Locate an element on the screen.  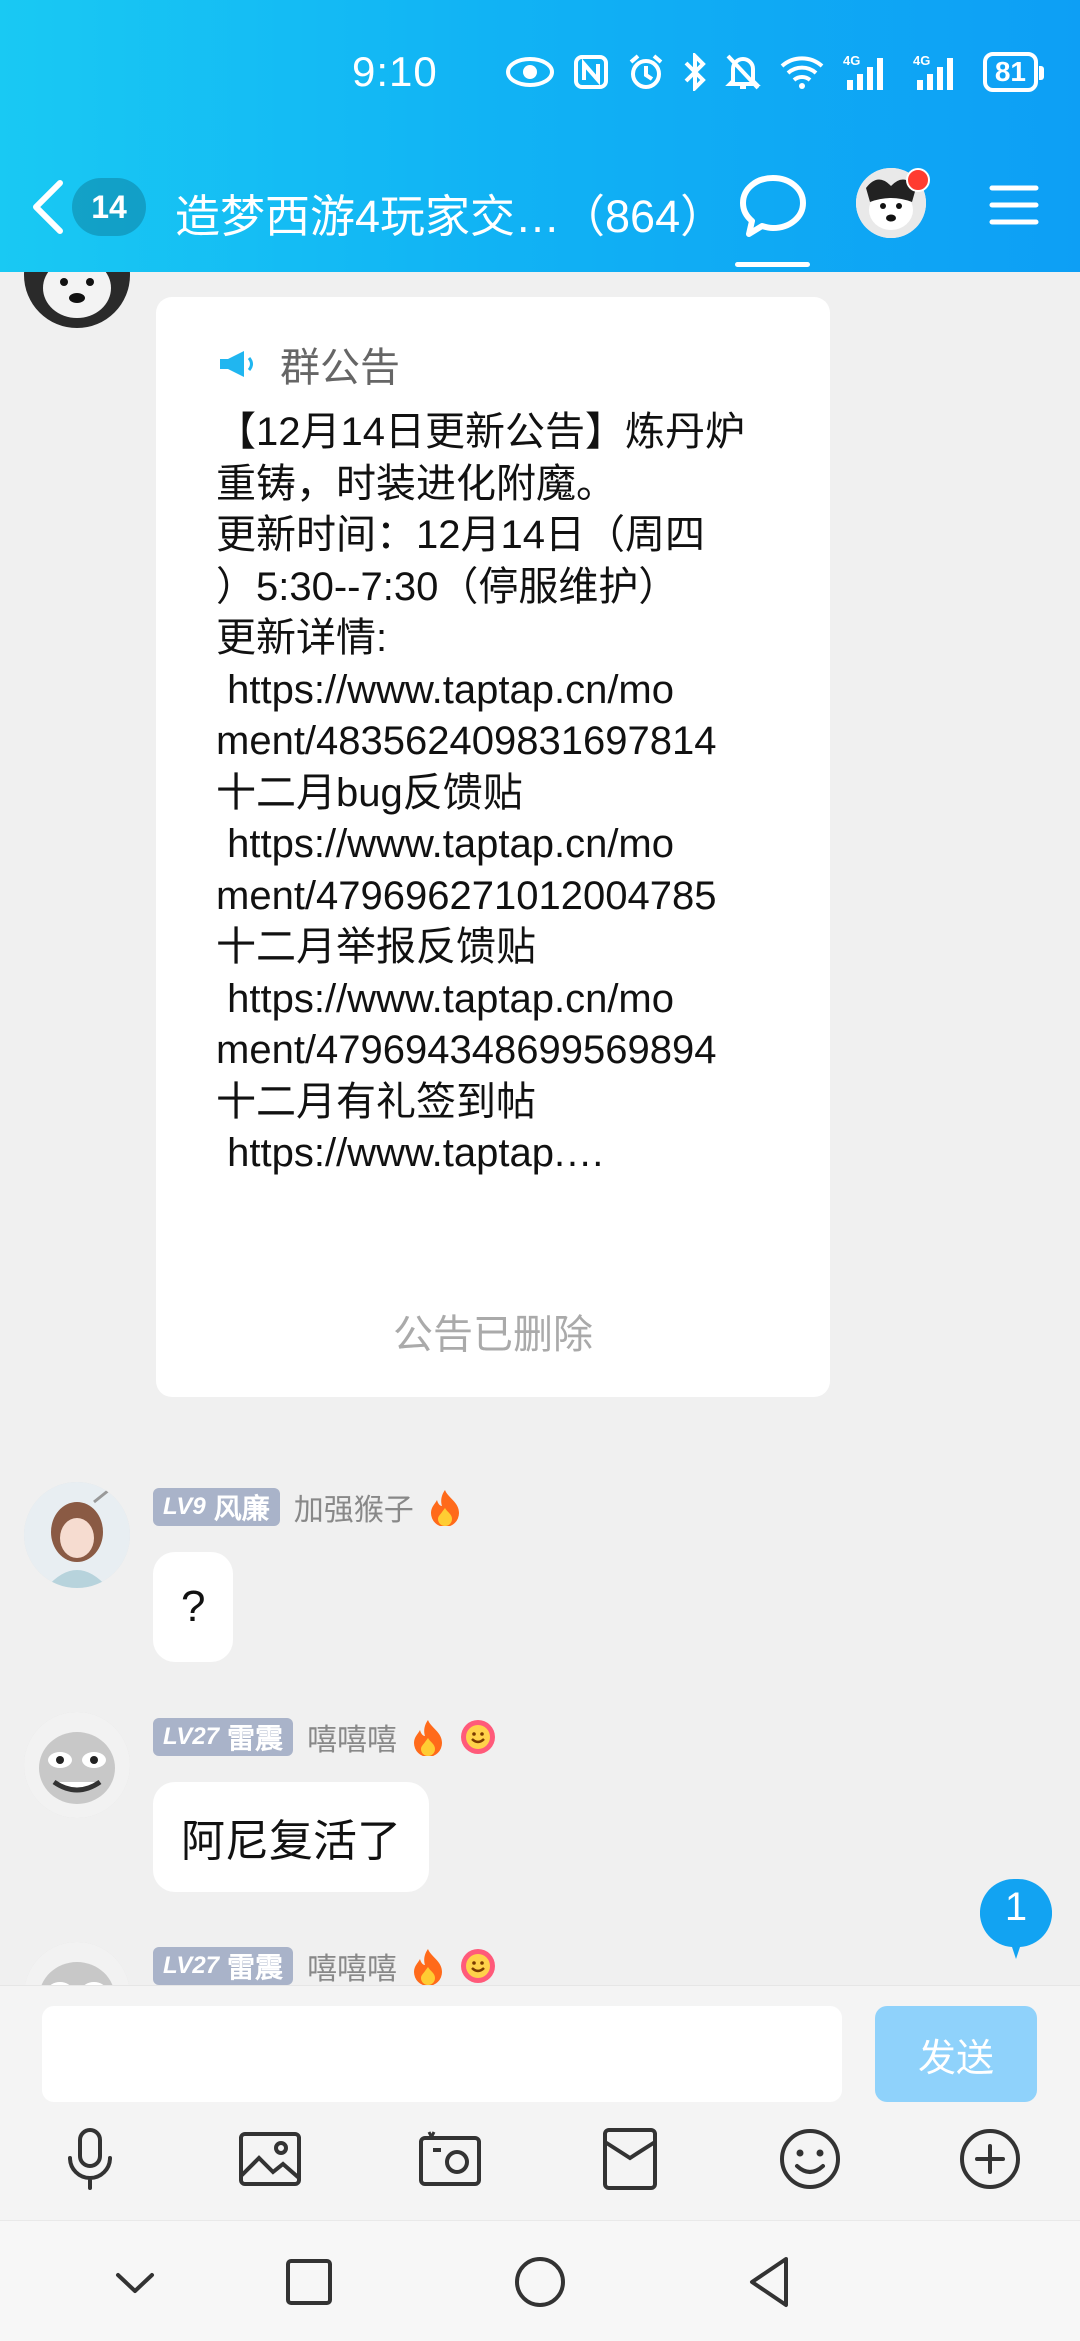
app-header: 9:10 4G 4G 81 14 造梦西游4玩家交…（864） is located at coordinates (540, 136).